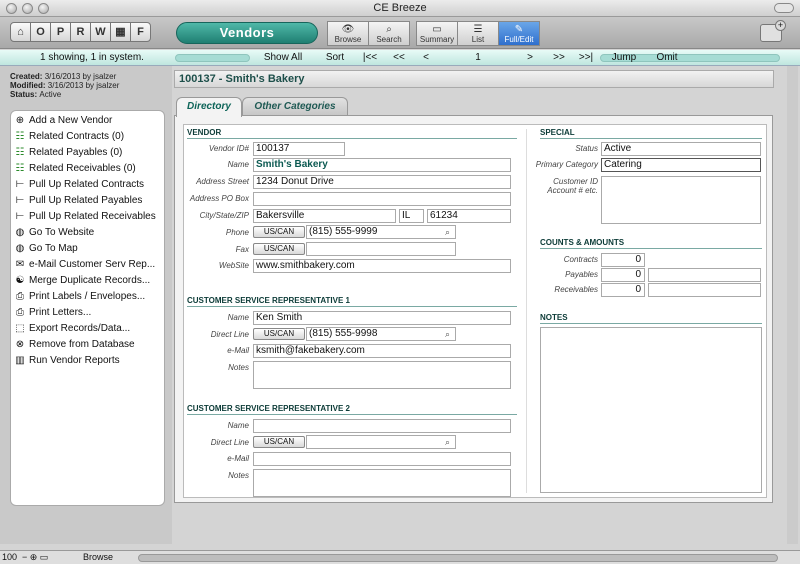 This screenshot has height=564, width=800. I want to click on sidebar-item-pull-payables: ⊢ Pull Up Related Payables, so click(87, 201).